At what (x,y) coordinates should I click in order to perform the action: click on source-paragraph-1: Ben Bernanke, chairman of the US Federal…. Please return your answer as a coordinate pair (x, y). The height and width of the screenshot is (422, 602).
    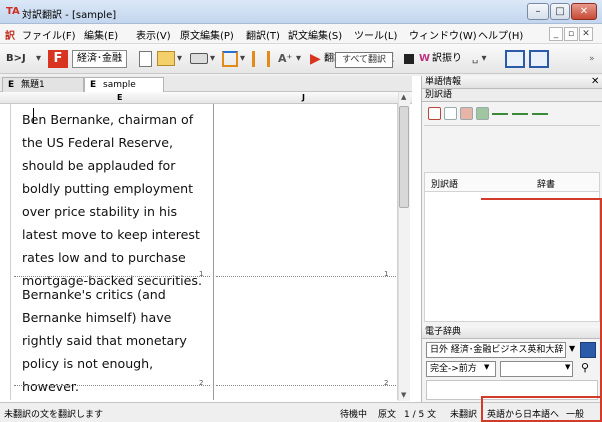
    Looking at the image, I should click on (116, 200).